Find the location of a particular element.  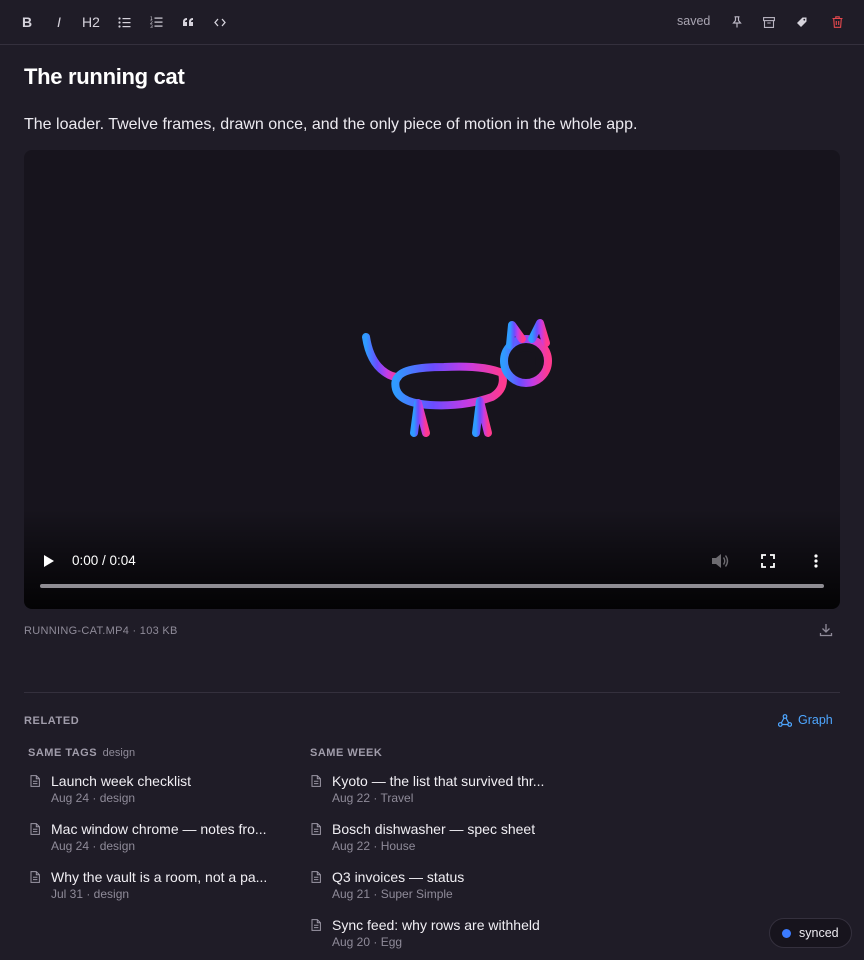

same-tags-label: SAME TAGS is located at coordinates (63, 753).